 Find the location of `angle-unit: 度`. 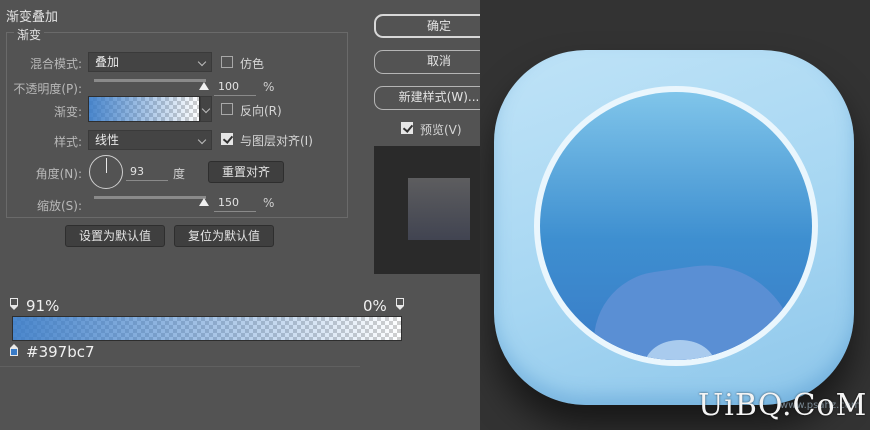

angle-unit: 度 is located at coordinates (179, 174).